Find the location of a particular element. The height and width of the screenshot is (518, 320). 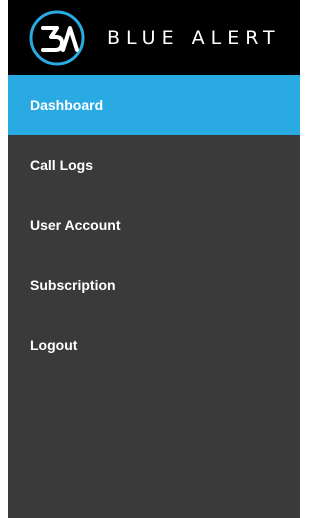

blue-alert-logo-icon is located at coordinates (57, 38).